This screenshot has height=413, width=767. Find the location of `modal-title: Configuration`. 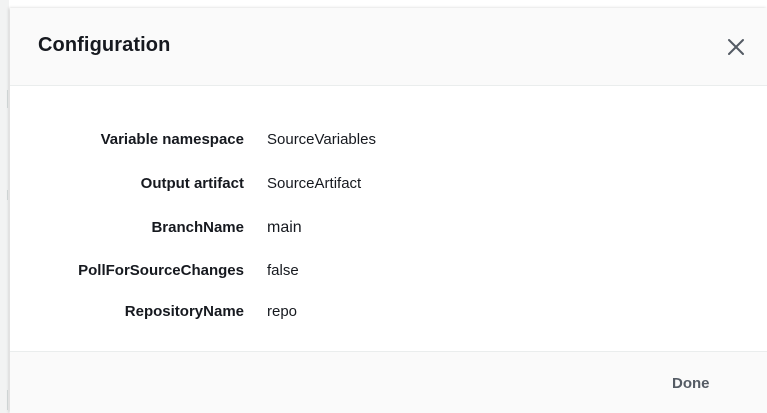

modal-title: Configuration is located at coordinates (104, 45).